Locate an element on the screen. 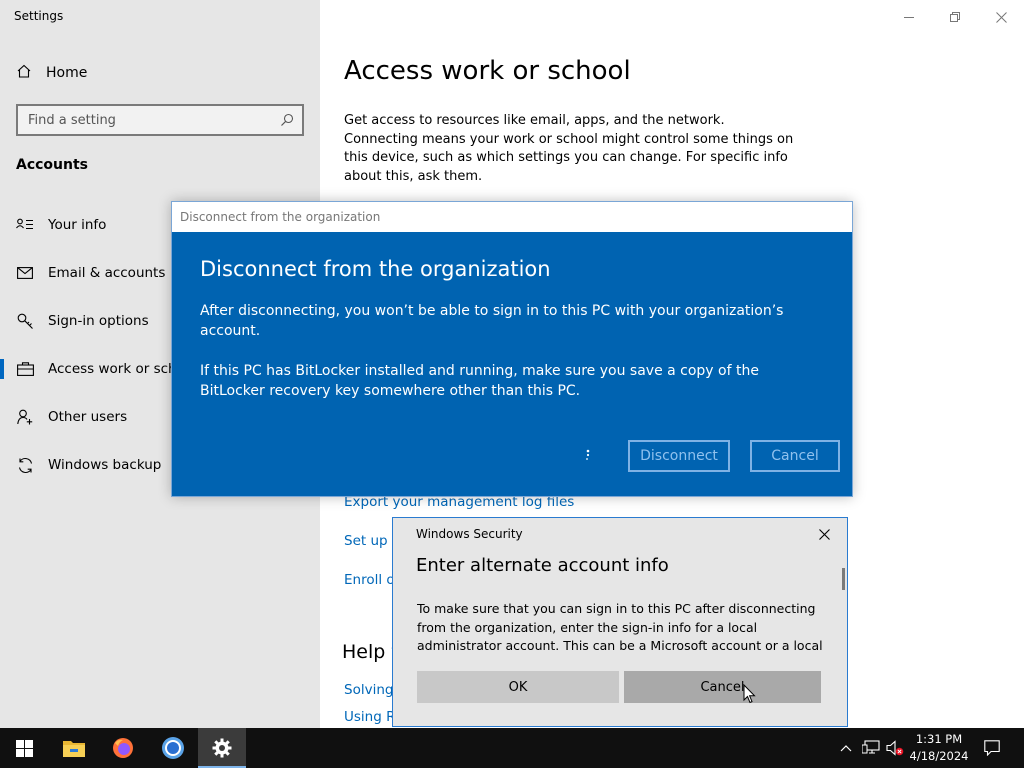 This screenshot has height=768, width=1024. section-title: Accounts is located at coordinates (52, 165).